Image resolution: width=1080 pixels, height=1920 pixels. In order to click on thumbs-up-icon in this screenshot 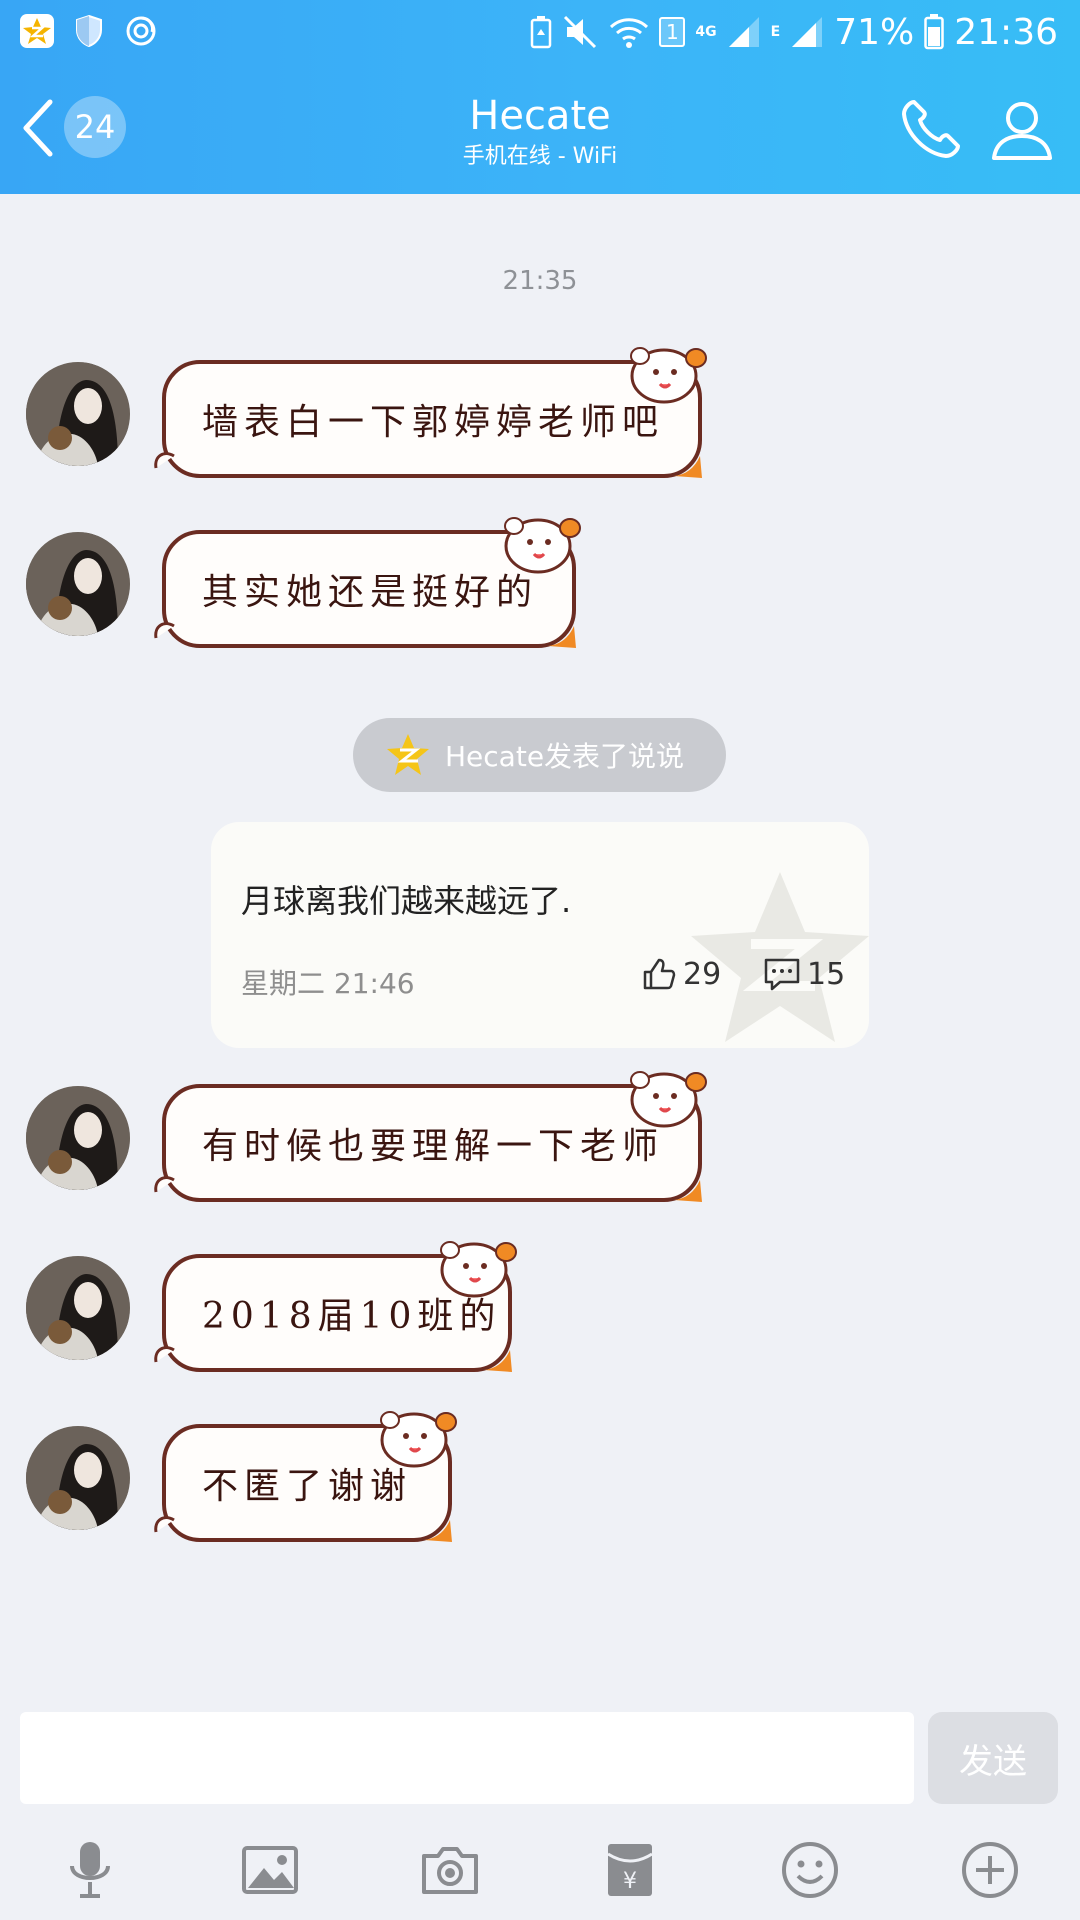, I will do `click(659, 974)`.